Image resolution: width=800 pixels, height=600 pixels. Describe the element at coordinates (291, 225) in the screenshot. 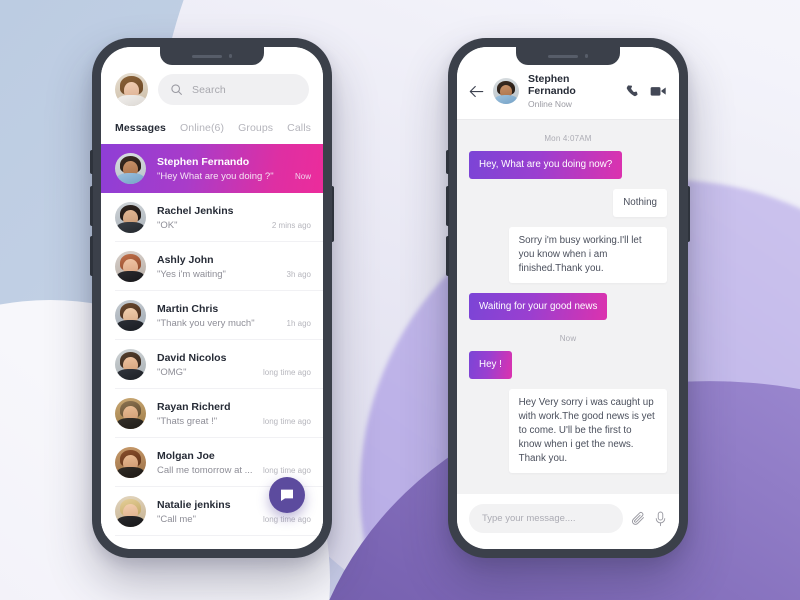

I see `timestamp: 2 mins ago` at that location.